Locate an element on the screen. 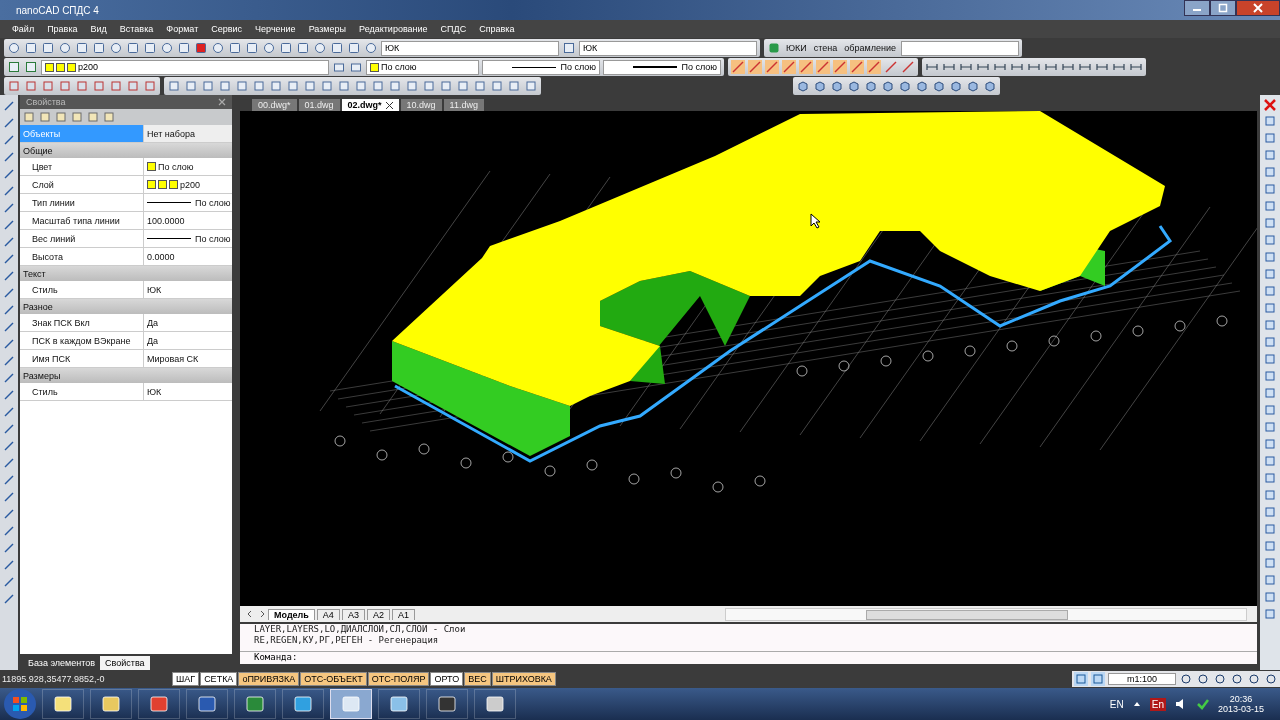 This screenshot has width=1280, height=720. menu-item: Правка is located at coordinates (62, 29).